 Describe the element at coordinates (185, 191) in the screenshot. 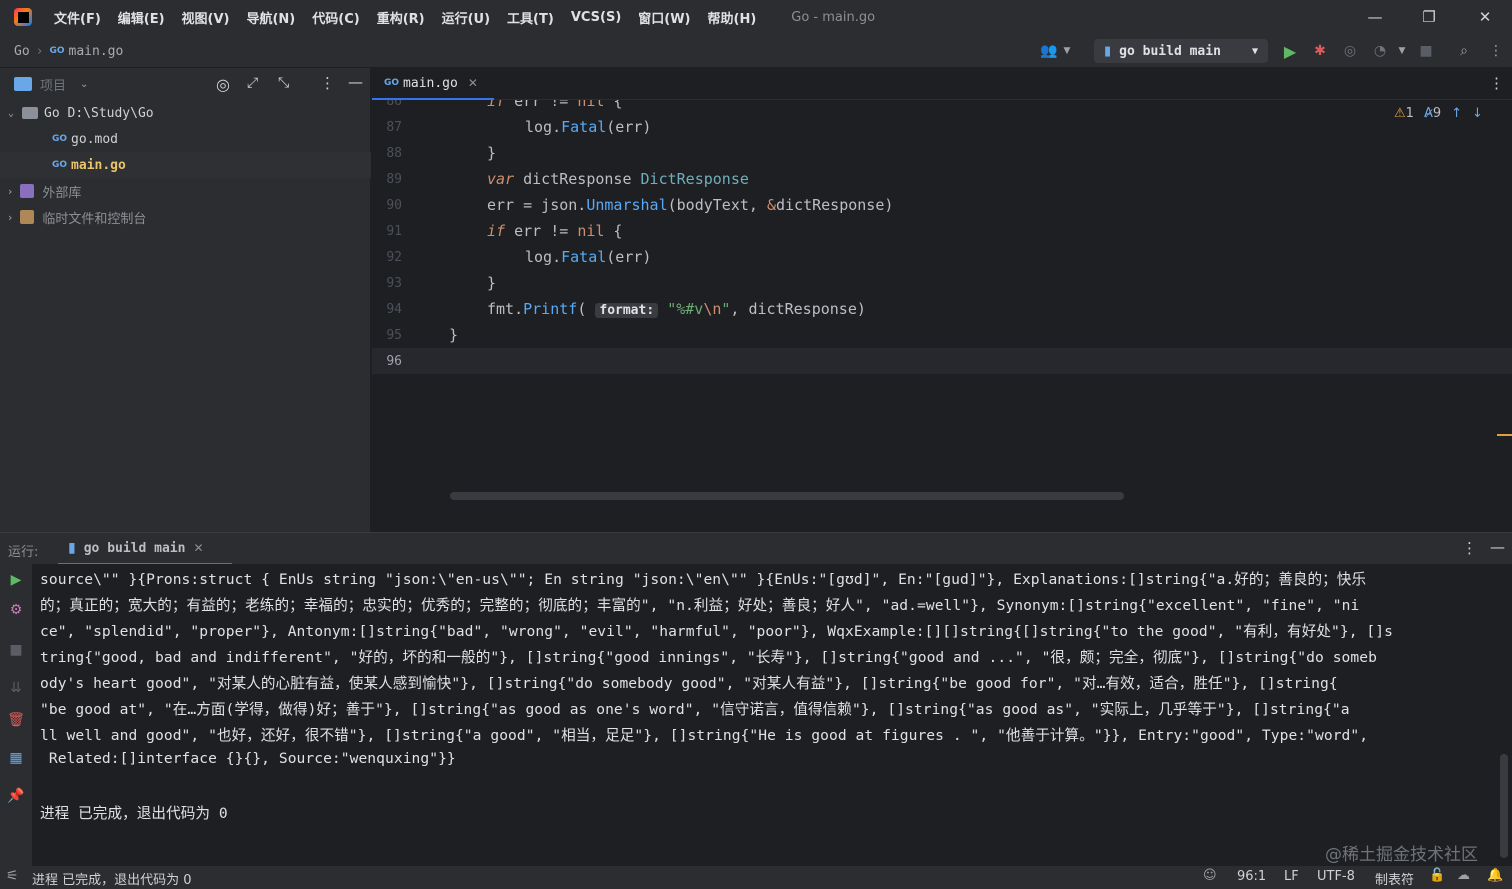

I see `tree-item-external-libraries: › 外部库` at that location.